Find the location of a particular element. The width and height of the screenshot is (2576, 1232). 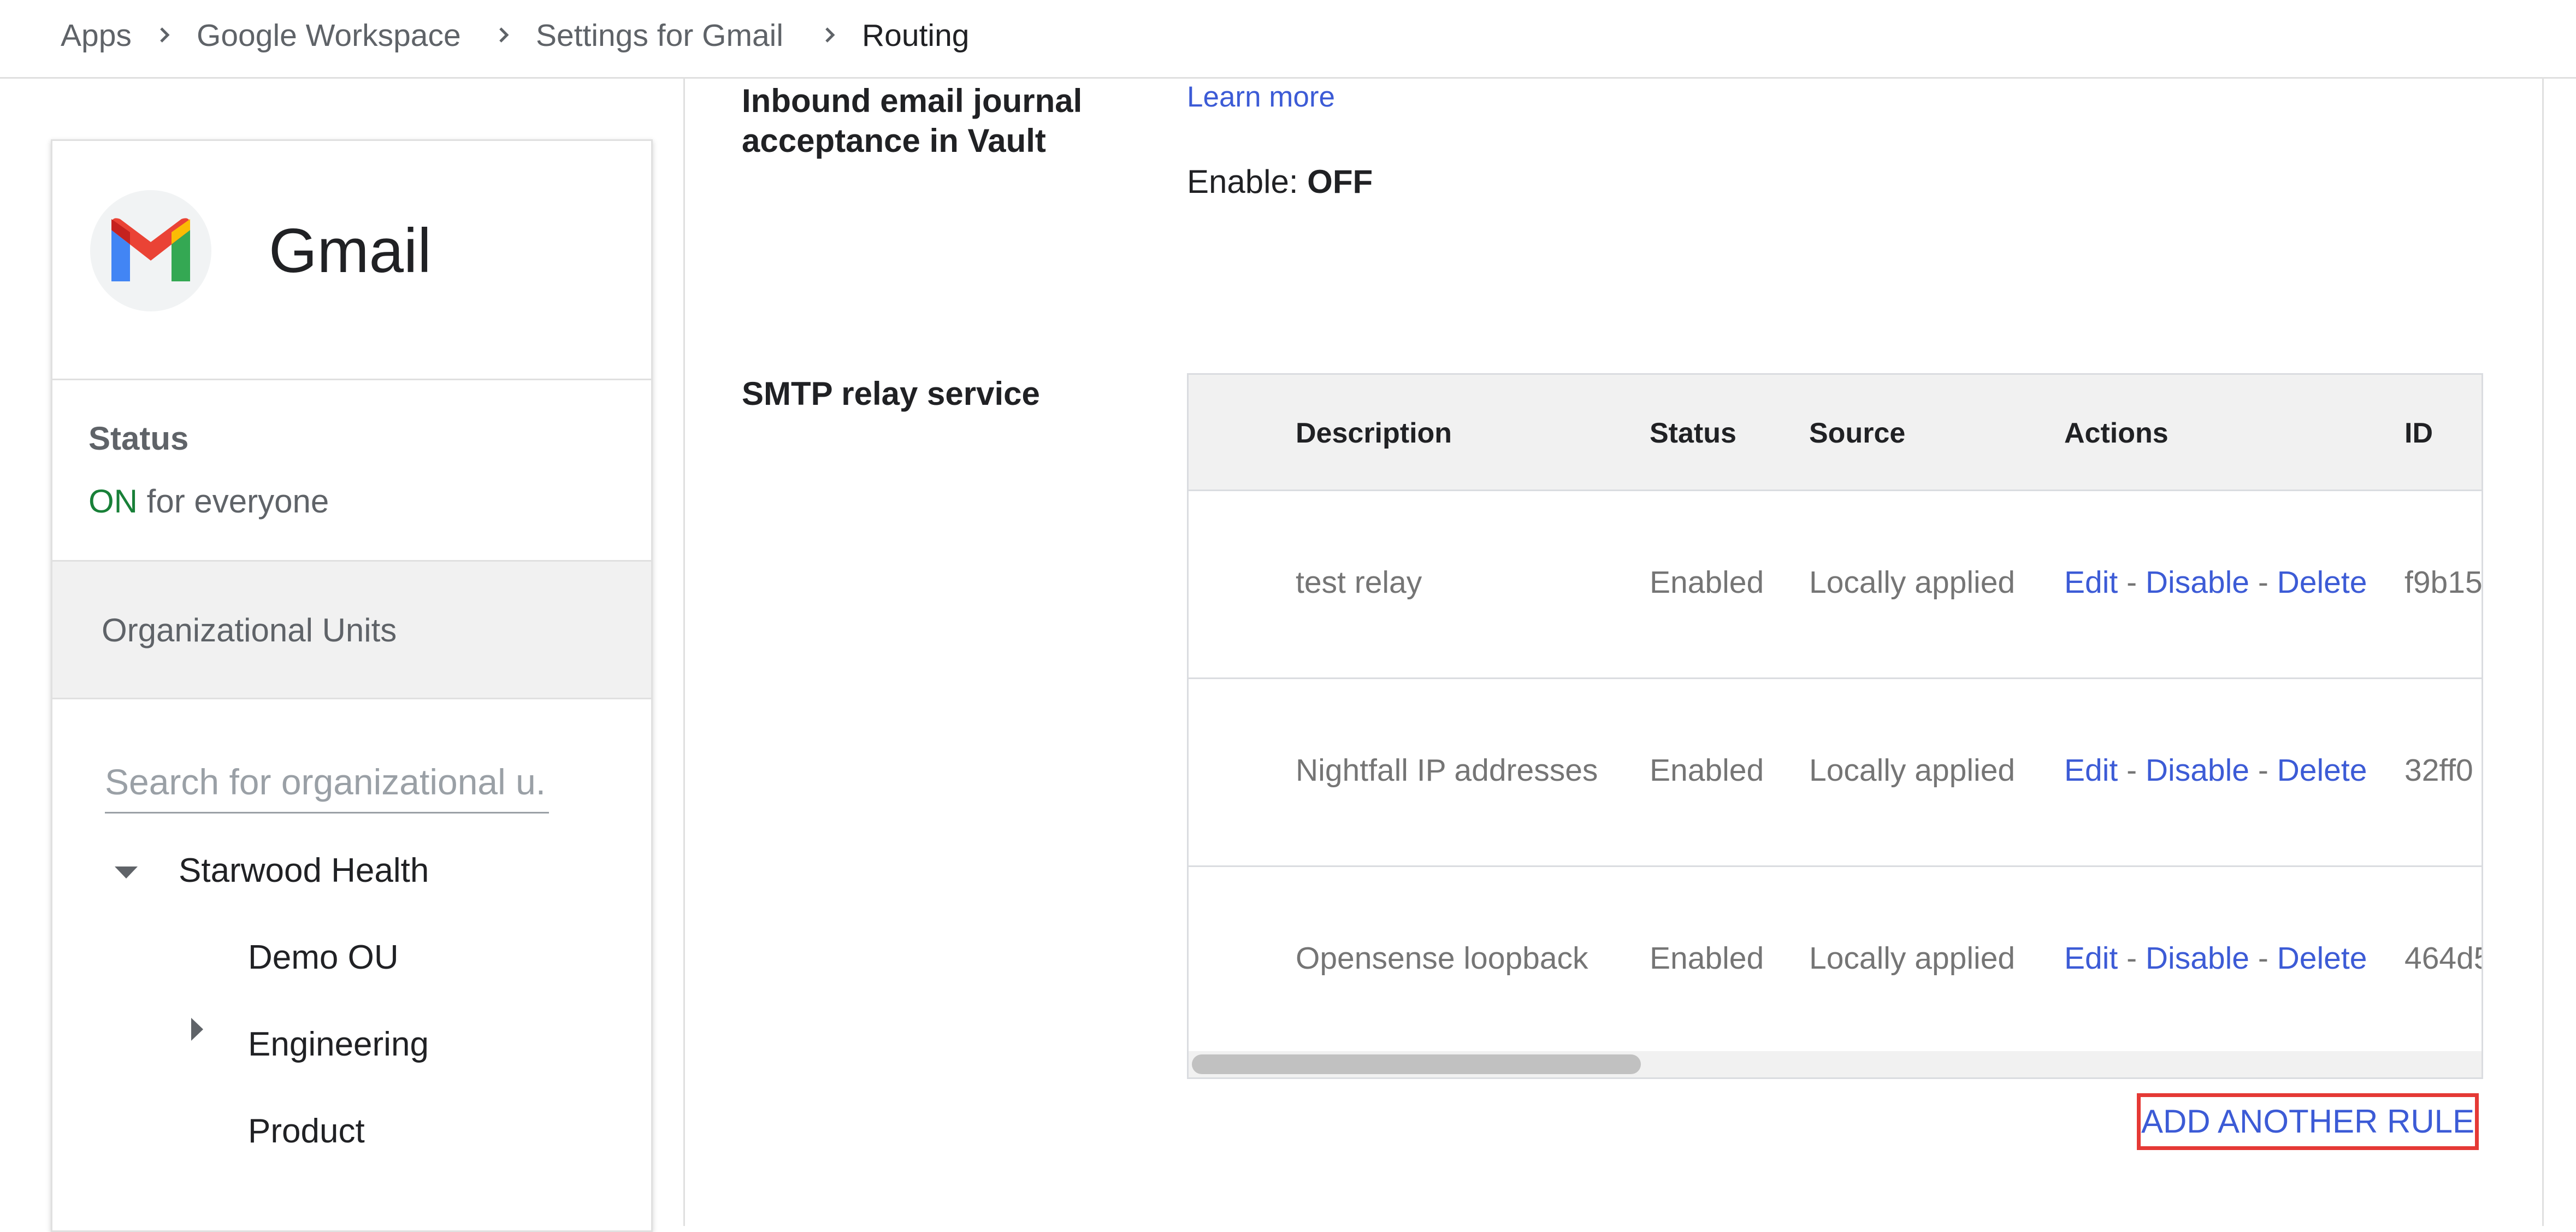

learn-more-link: Learn more is located at coordinates (1261, 97).